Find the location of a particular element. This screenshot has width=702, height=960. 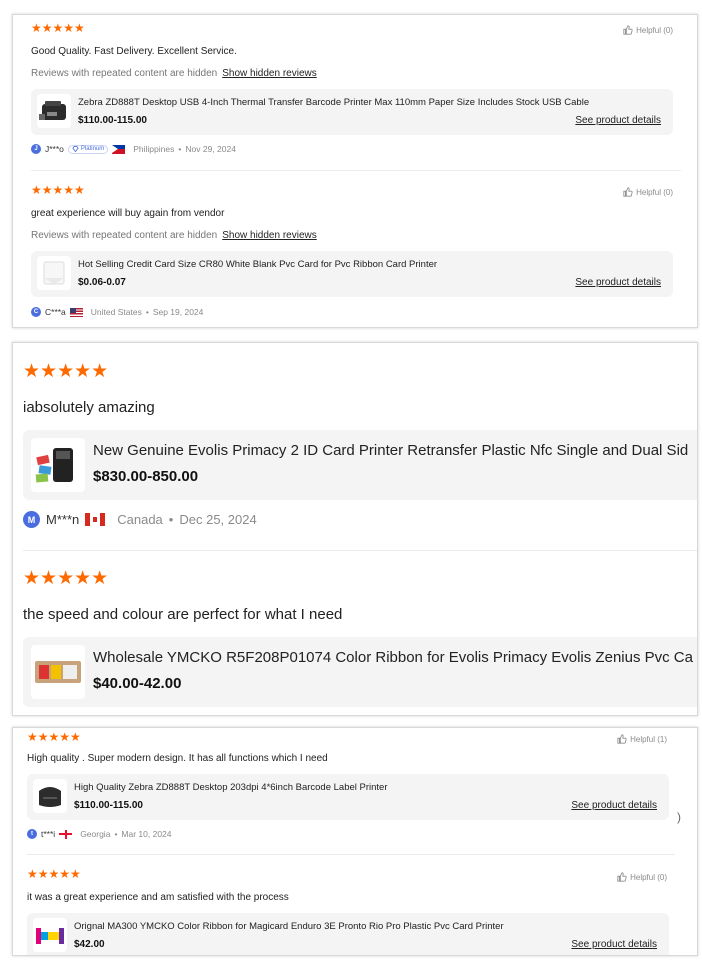

color-ribbon-image is located at coordinates (58, 672).